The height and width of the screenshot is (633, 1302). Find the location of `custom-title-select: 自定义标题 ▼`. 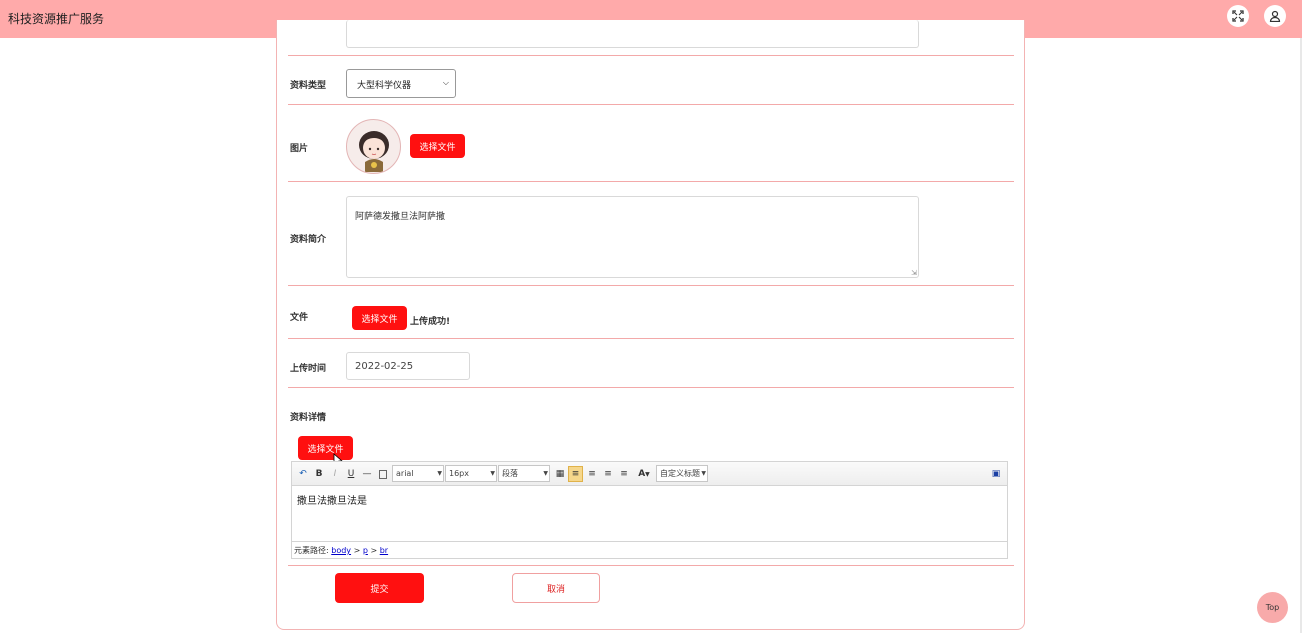

custom-title-select: 自定义标题 ▼ is located at coordinates (682, 473).